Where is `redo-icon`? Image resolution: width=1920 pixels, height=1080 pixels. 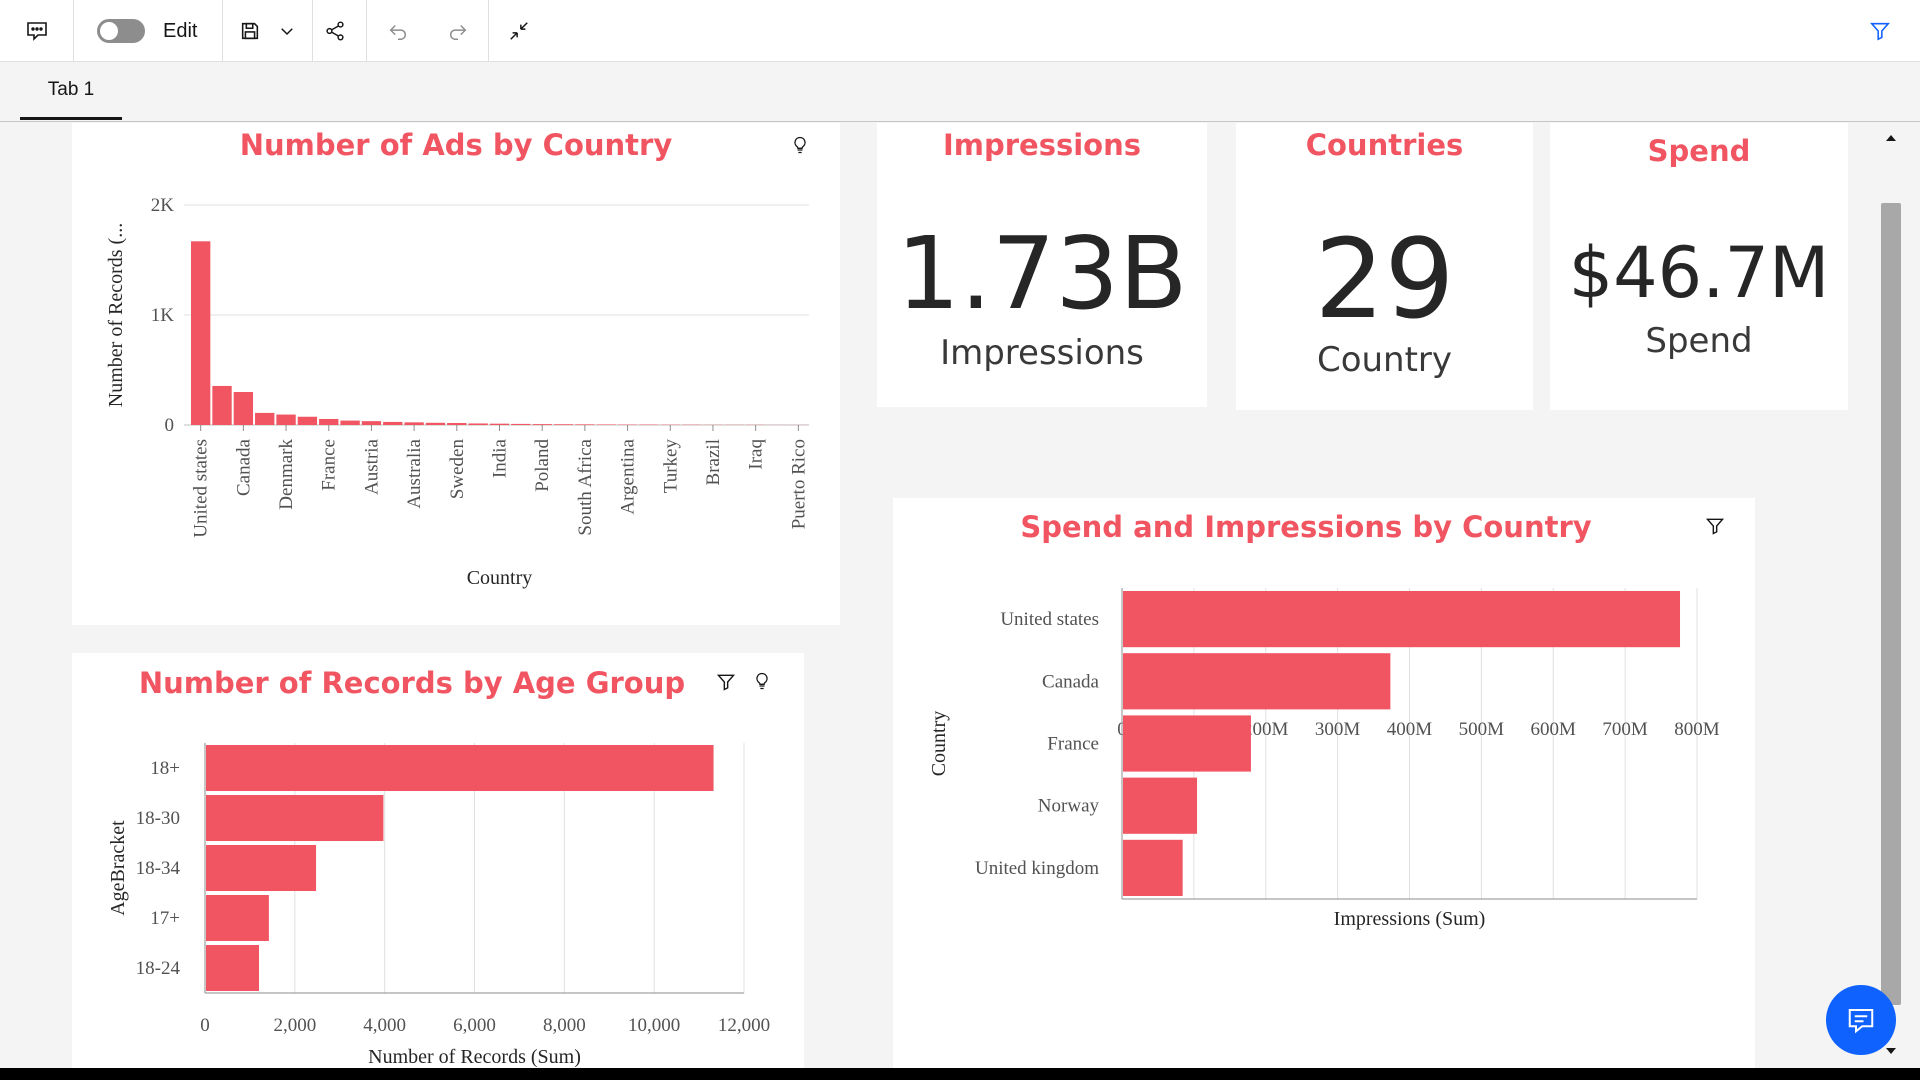 redo-icon is located at coordinates (458, 32).